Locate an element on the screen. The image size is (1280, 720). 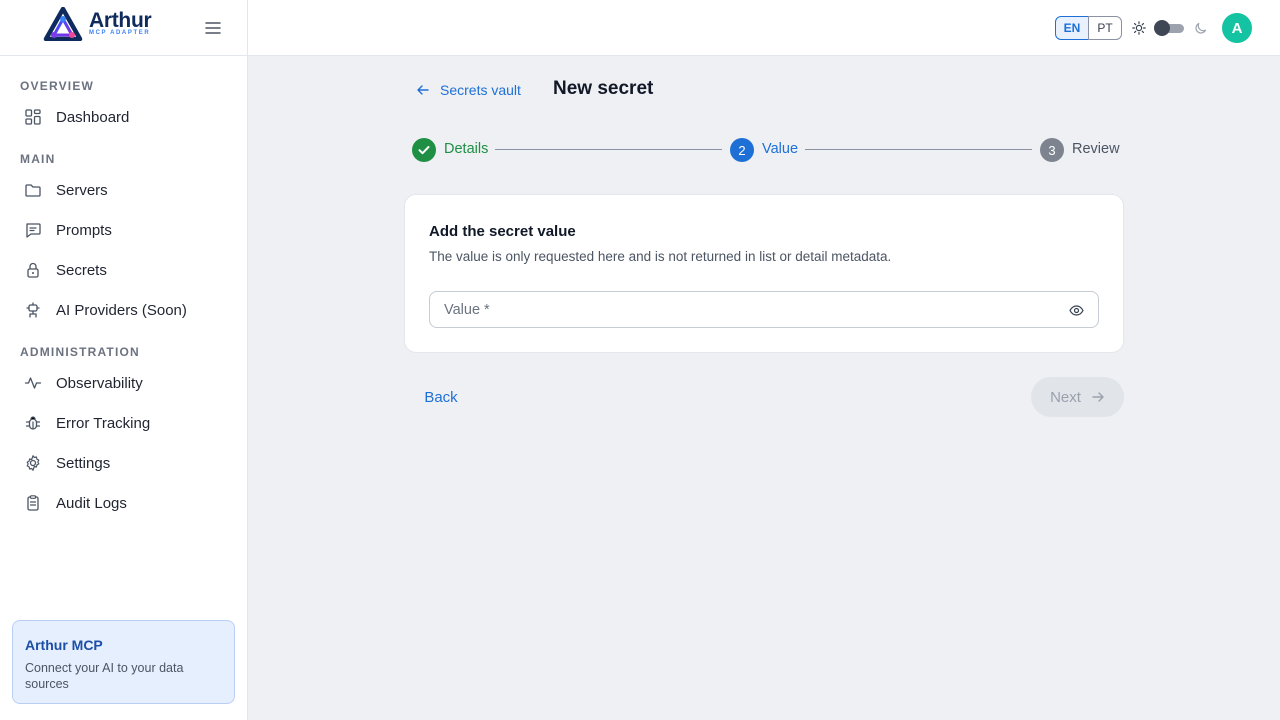
sidebar-item-label: Settings is located at coordinates (83, 463).